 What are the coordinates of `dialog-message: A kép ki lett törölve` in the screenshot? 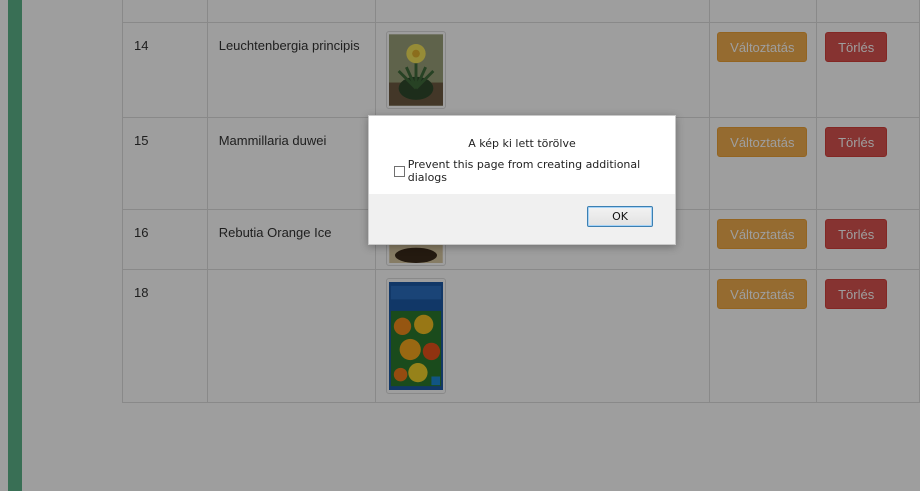 It's located at (522, 143).